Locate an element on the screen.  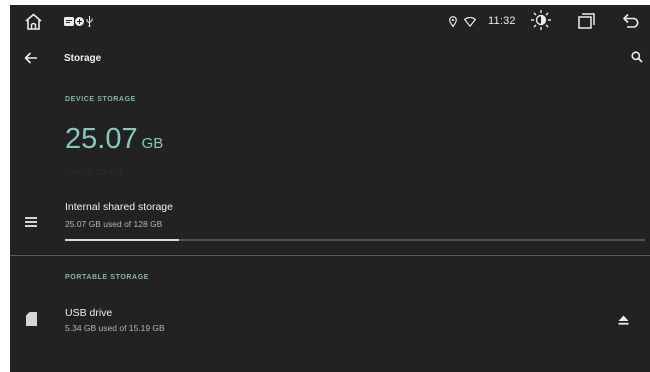
eject-icon is located at coordinates (623, 320).